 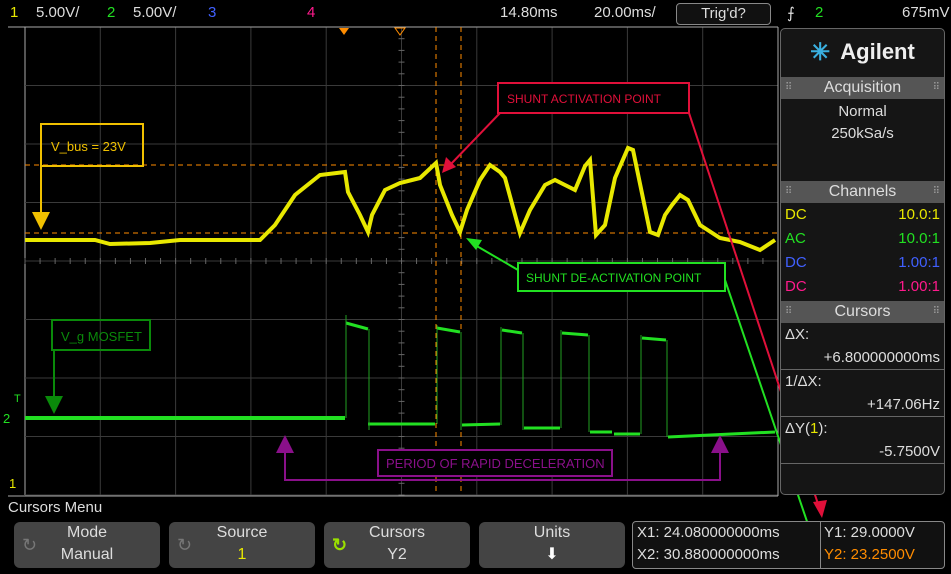 I want to click on cursors-softkey: ↻ Cursors Y2, so click(x=397, y=545).